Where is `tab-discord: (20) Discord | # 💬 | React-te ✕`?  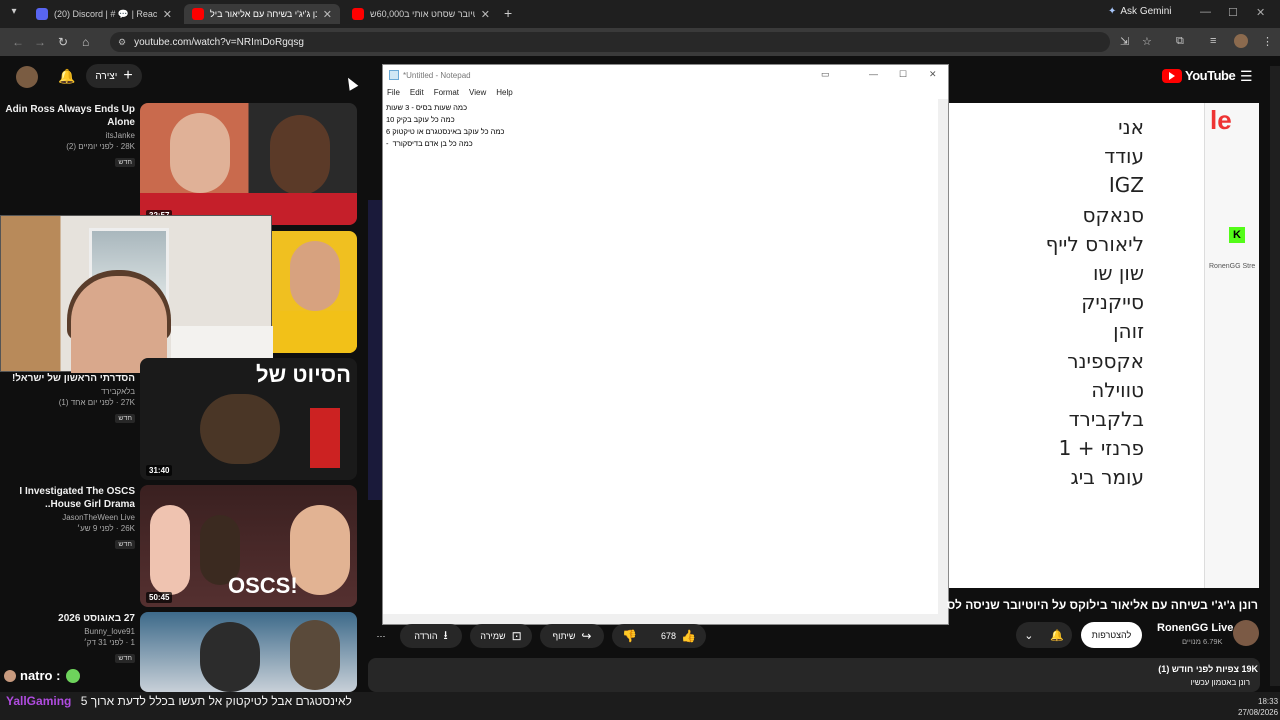
tab-discord: (20) Discord | # 💬 | React-te ✕ is located at coordinates (104, 14).